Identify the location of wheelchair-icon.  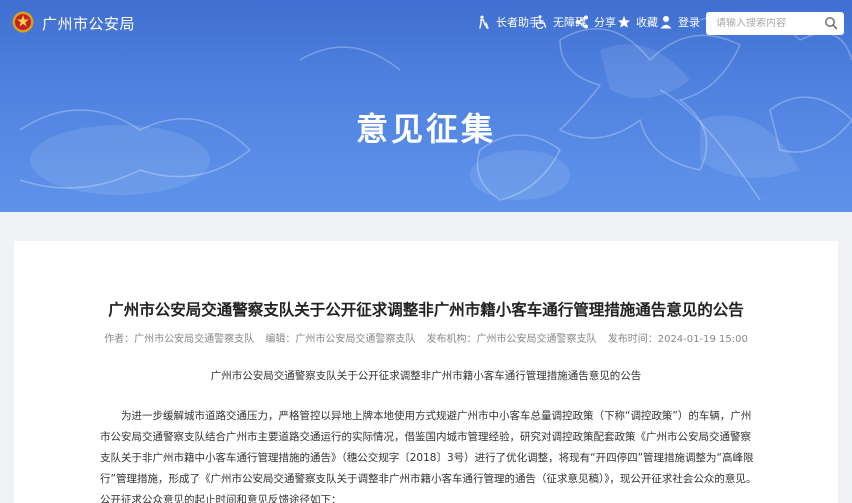
(541, 22).